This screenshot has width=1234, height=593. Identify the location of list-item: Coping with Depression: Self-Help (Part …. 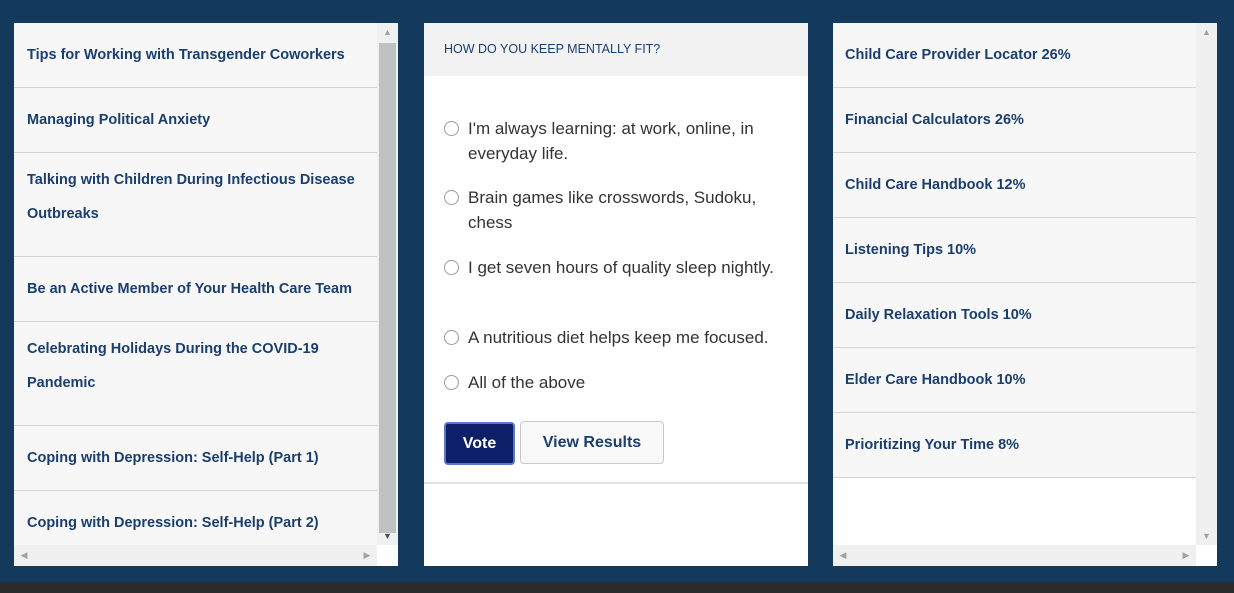
(195, 458).